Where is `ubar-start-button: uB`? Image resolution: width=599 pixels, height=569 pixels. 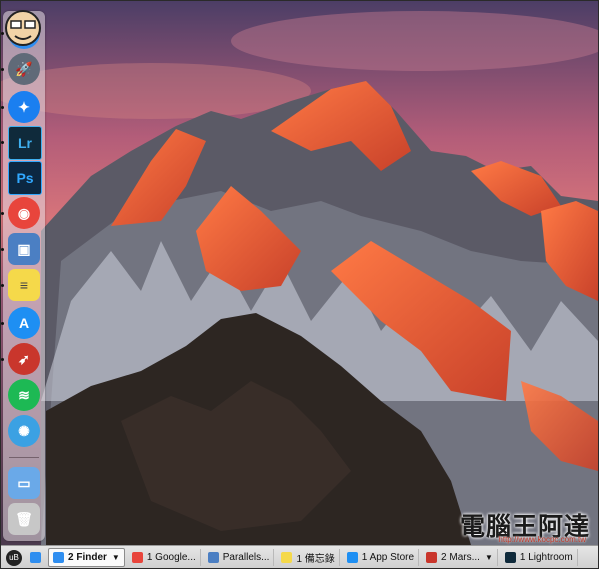 ubar-start-button: uB is located at coordinates (14, 557).